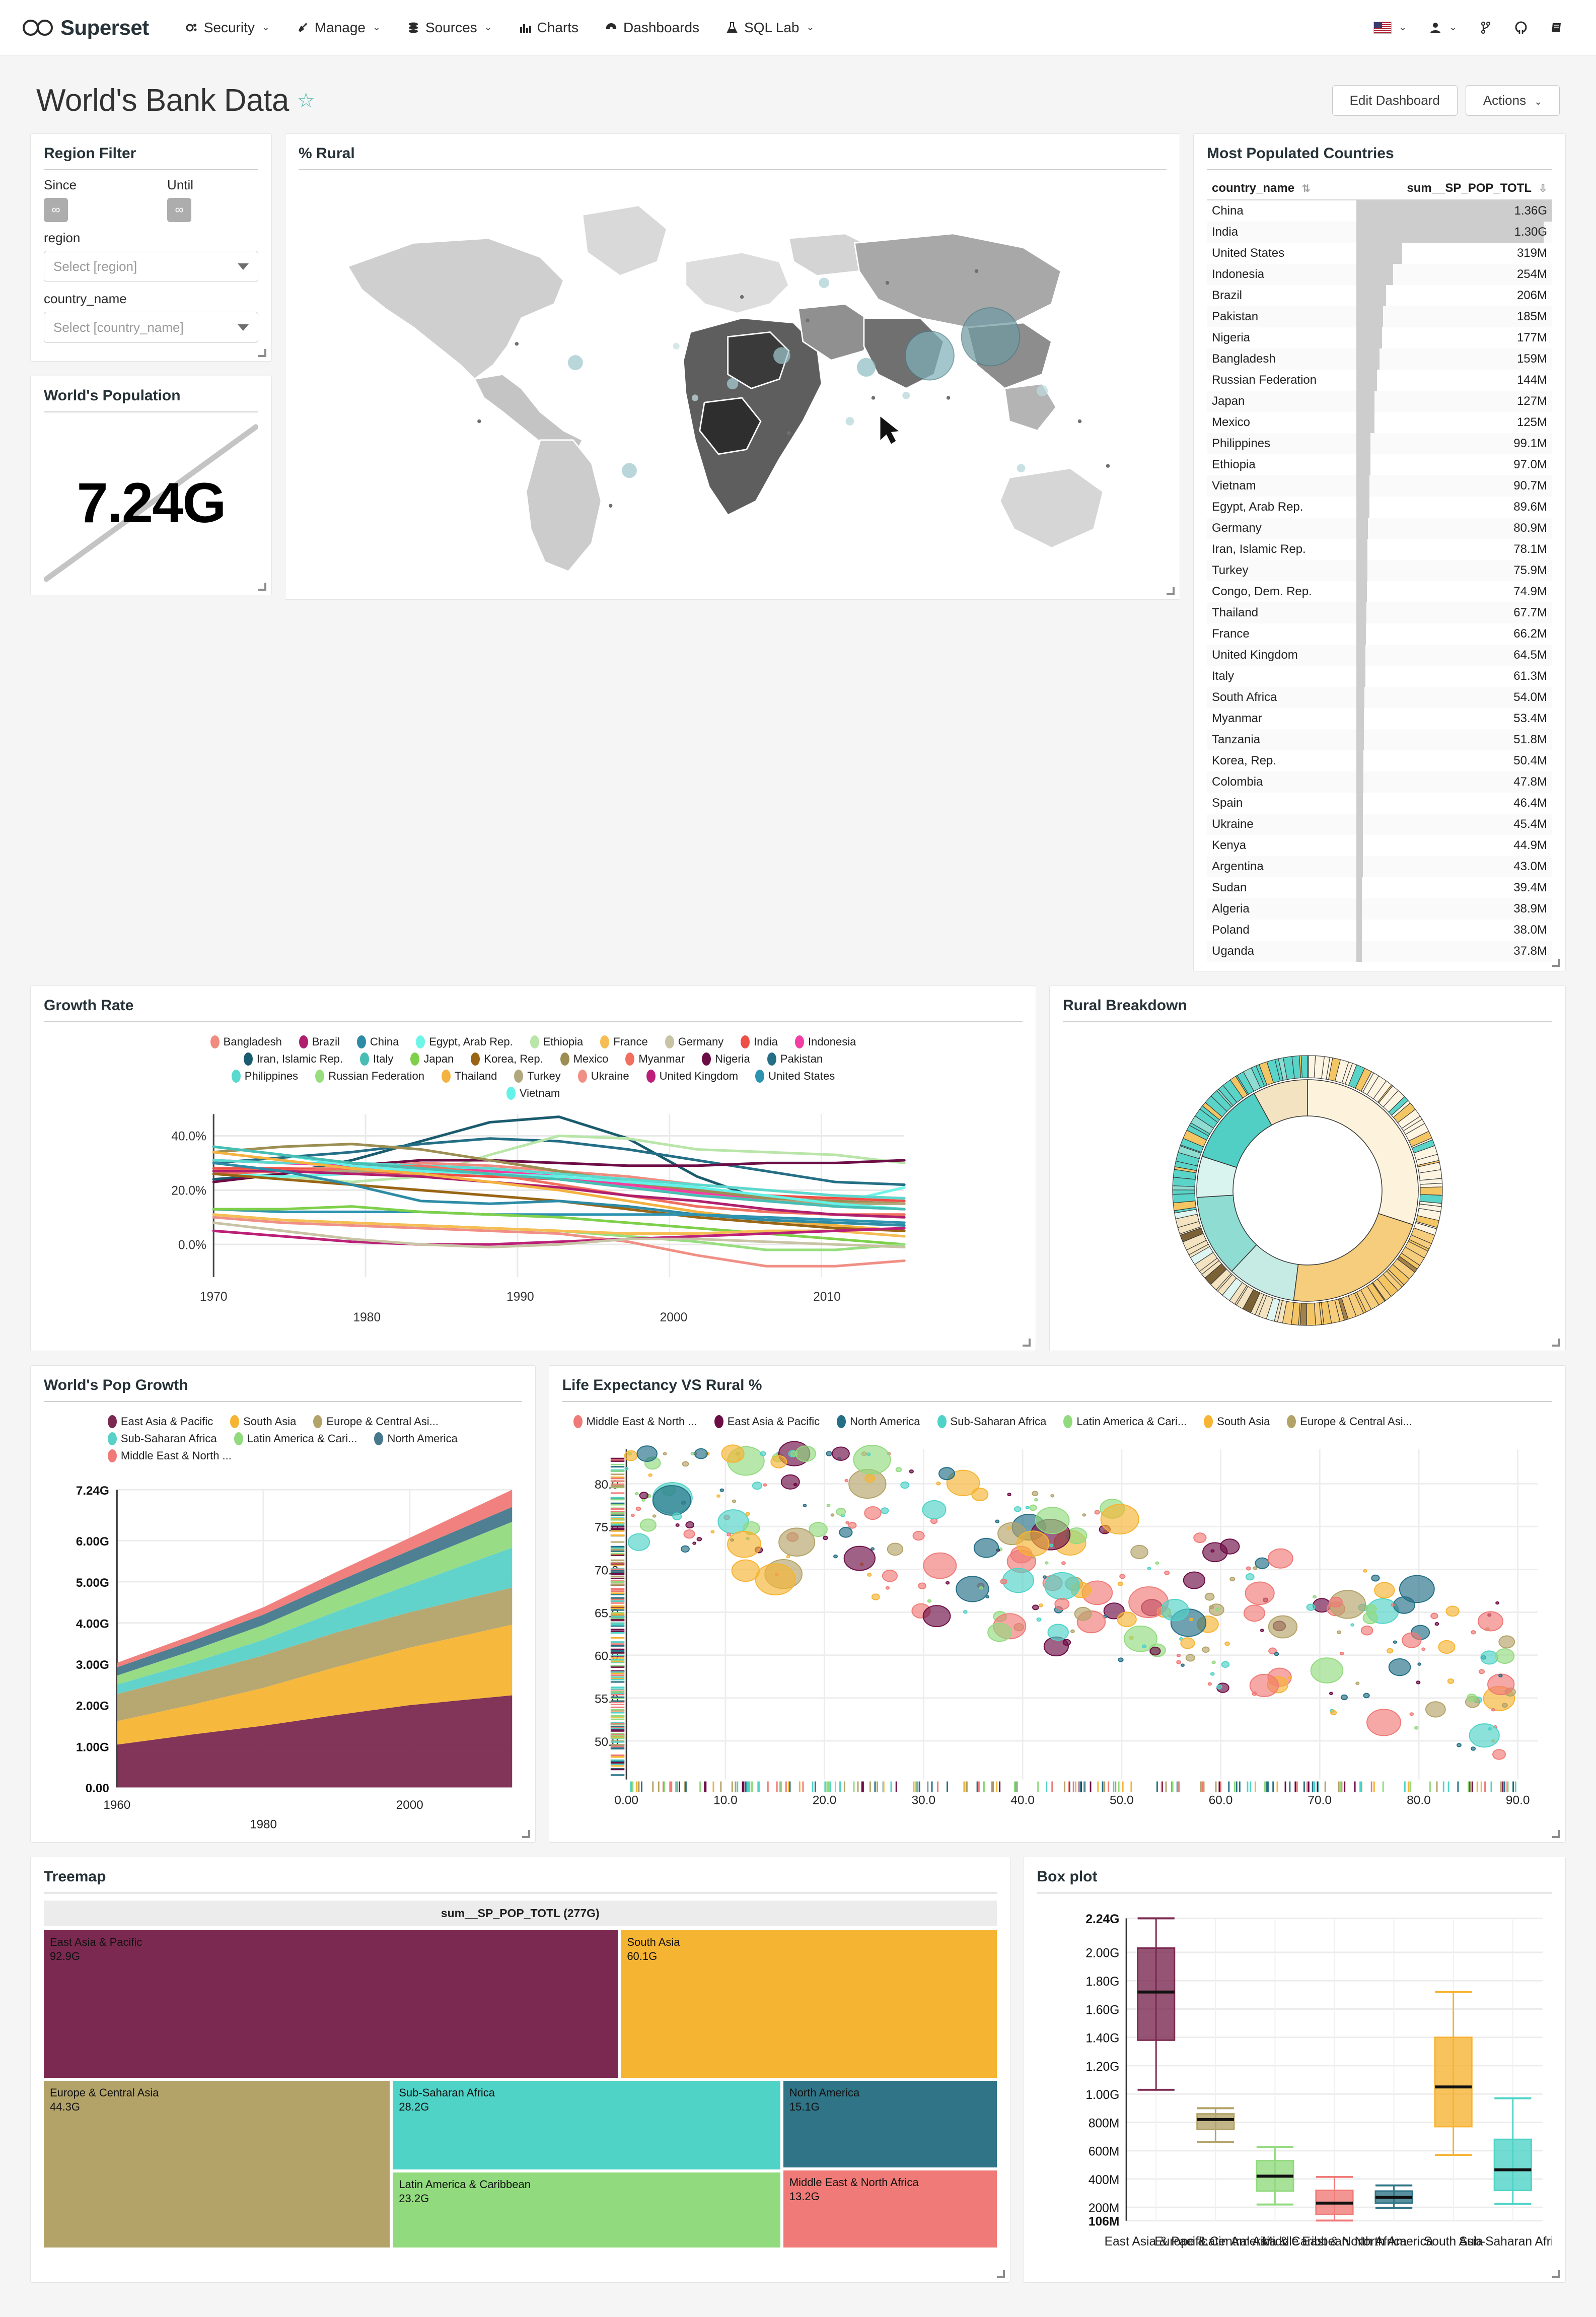  I want to click on growth-rate-legend-item: Turkey, so click(537, 1076).